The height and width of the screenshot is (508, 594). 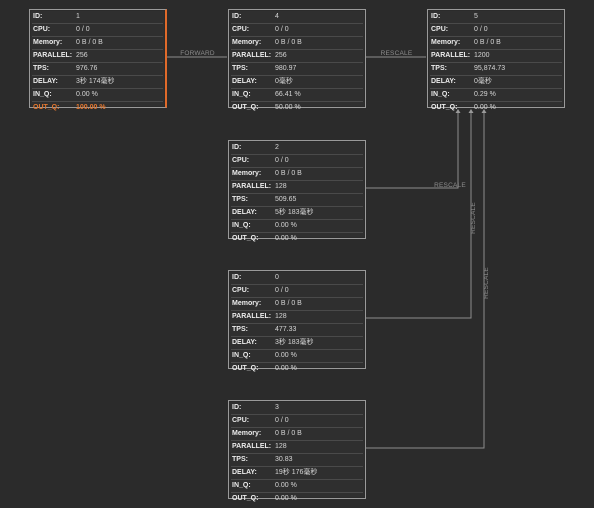 What do you see at coordinates (482, 55) in the screenshot?
I see `metric-value: 1200` at bounding box center [482, 55].